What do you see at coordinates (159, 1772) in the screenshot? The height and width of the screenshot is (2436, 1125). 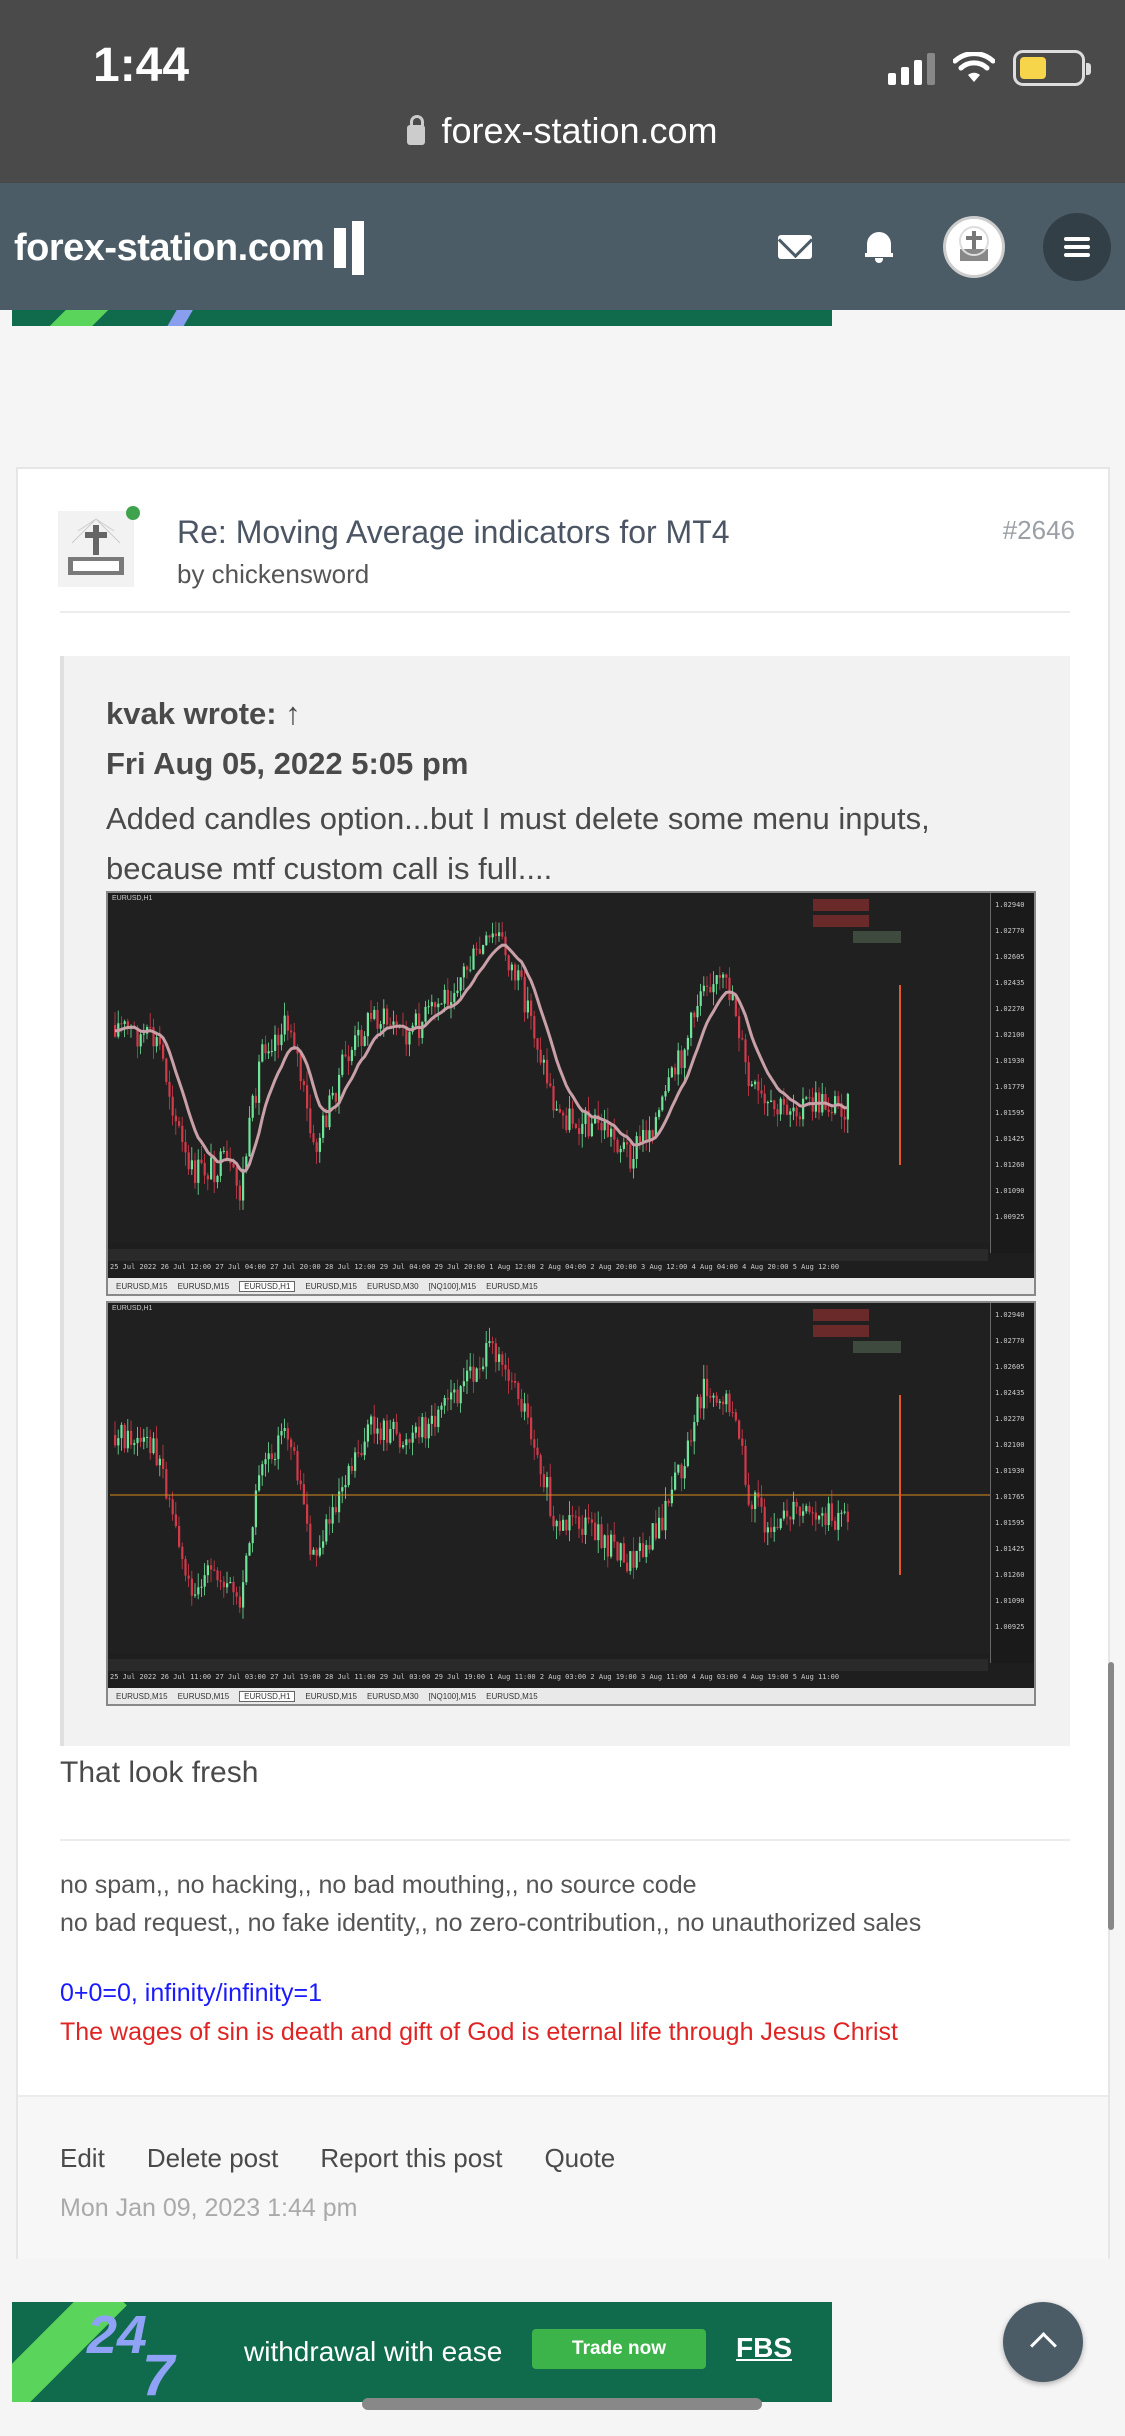 I see `post-body-text: That look fresh` at bounding box center [159, 1772].